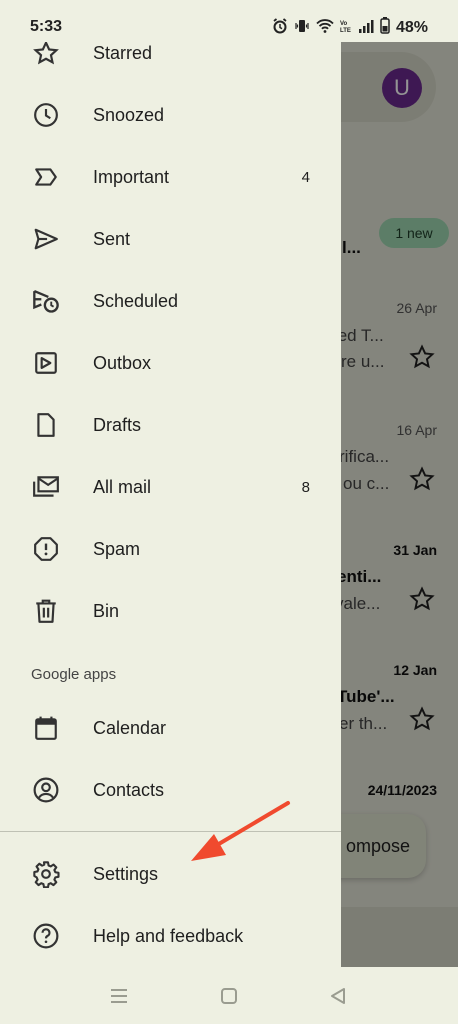  I want to click on drawer-item-label: Drafts, so click(117, 424).